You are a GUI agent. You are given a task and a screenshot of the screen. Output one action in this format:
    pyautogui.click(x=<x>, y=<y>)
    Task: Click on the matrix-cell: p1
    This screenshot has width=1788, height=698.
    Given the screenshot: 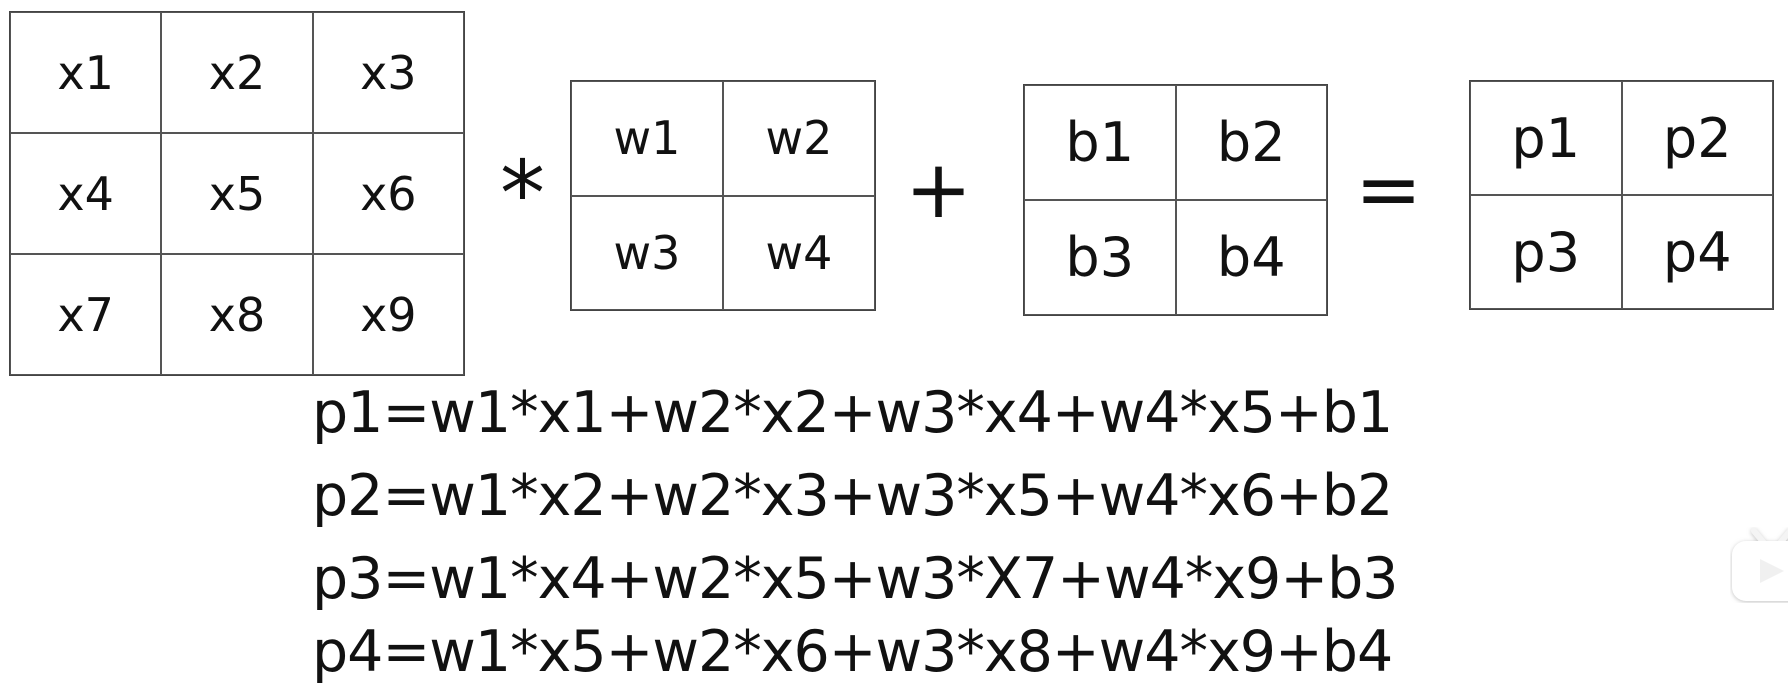 What is the action you would take?
    pyautogui.click(x=1546, y=138)
    